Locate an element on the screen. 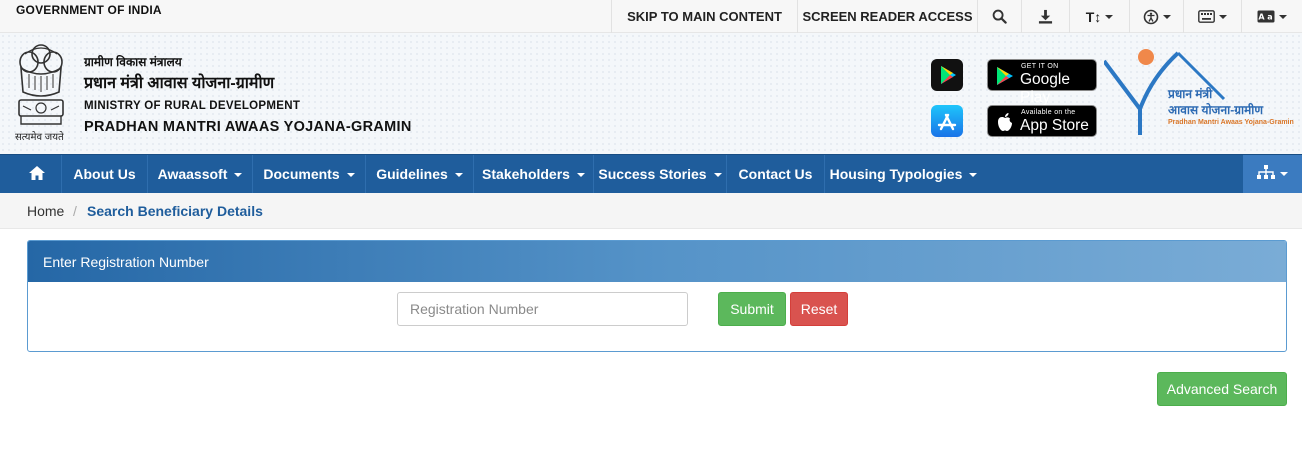 This screenshot has width=1302, height=472. nav-home is located at coordinates (37, 174).